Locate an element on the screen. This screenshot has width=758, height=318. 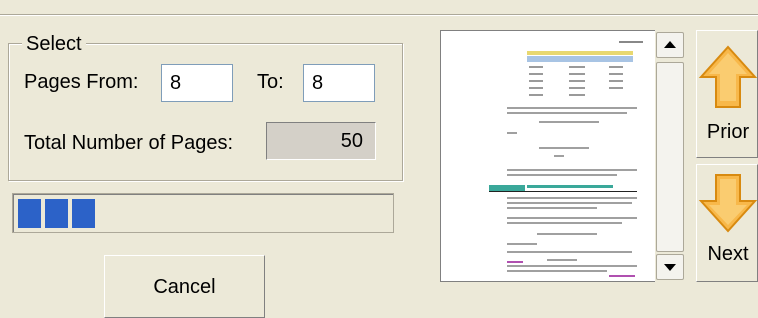
pages-from-label: Pages From: is located at coordinates (81, 82).